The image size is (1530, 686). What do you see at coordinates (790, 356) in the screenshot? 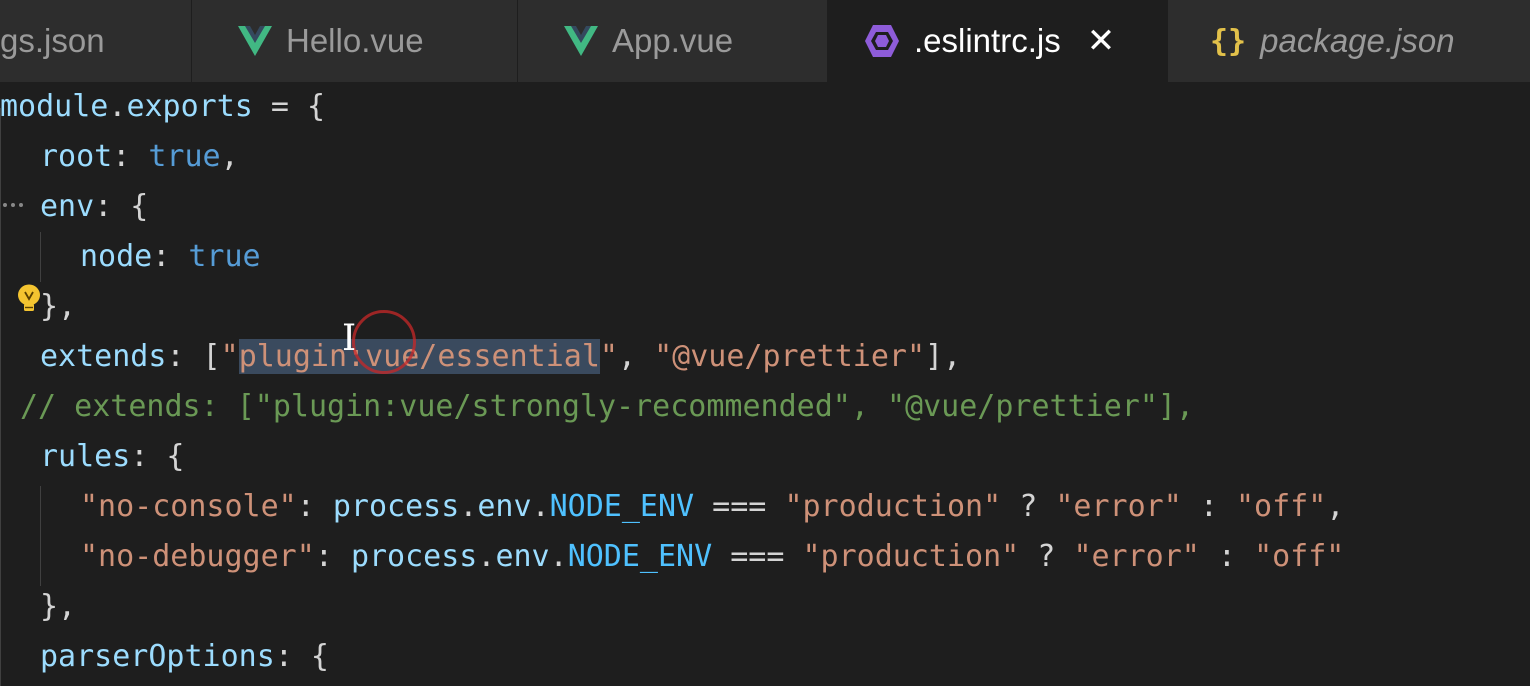
I see `code-token: "@vue/prettier"` at bounding box center [790, 356].